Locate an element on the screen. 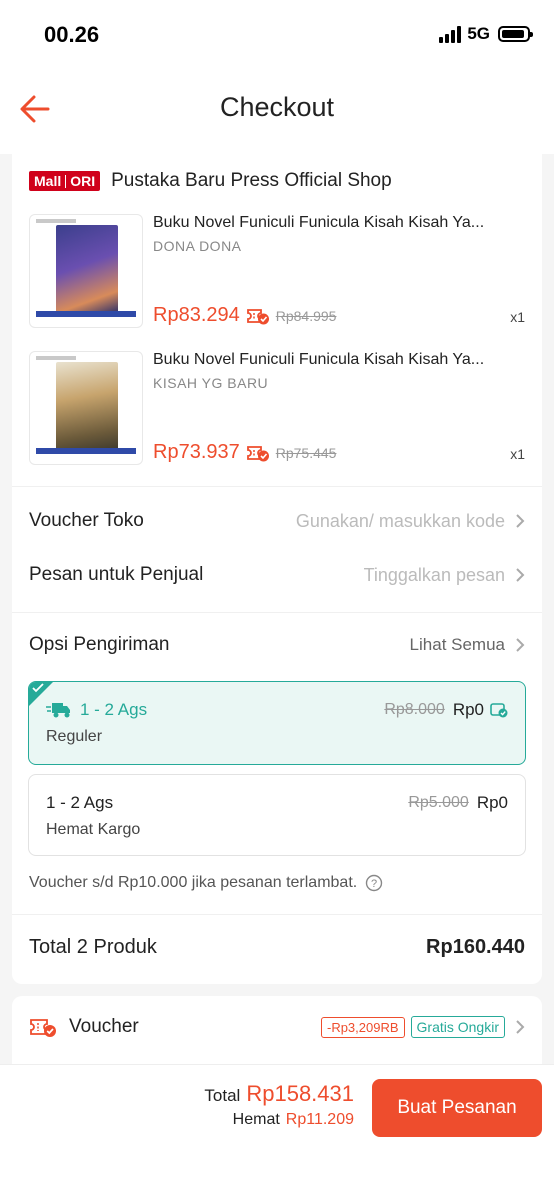 This screenshot has width=554, height=1200. product-price: Rp73.937 is located at coordinates (196, 452).